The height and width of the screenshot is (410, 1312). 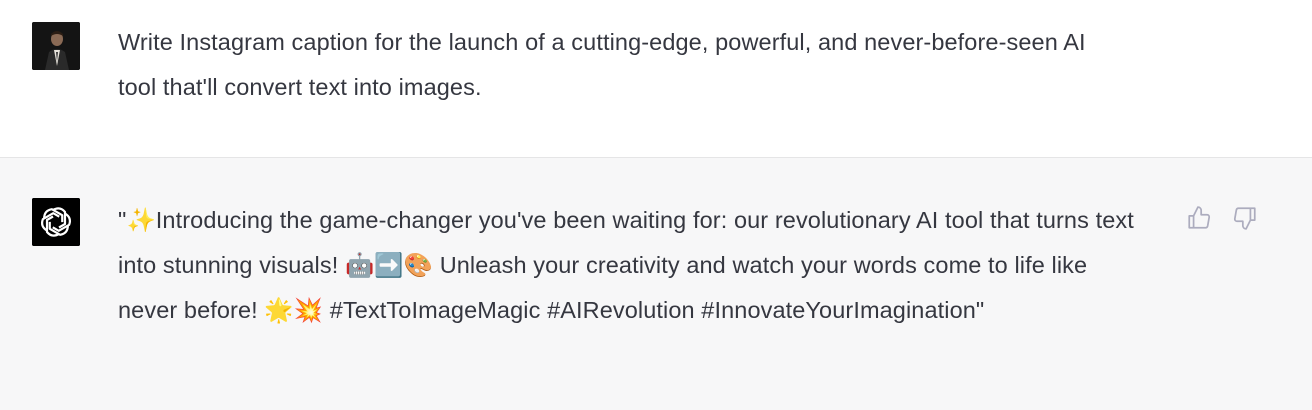 I want to click on feedback-buttons, so click(x=1222, y=218).